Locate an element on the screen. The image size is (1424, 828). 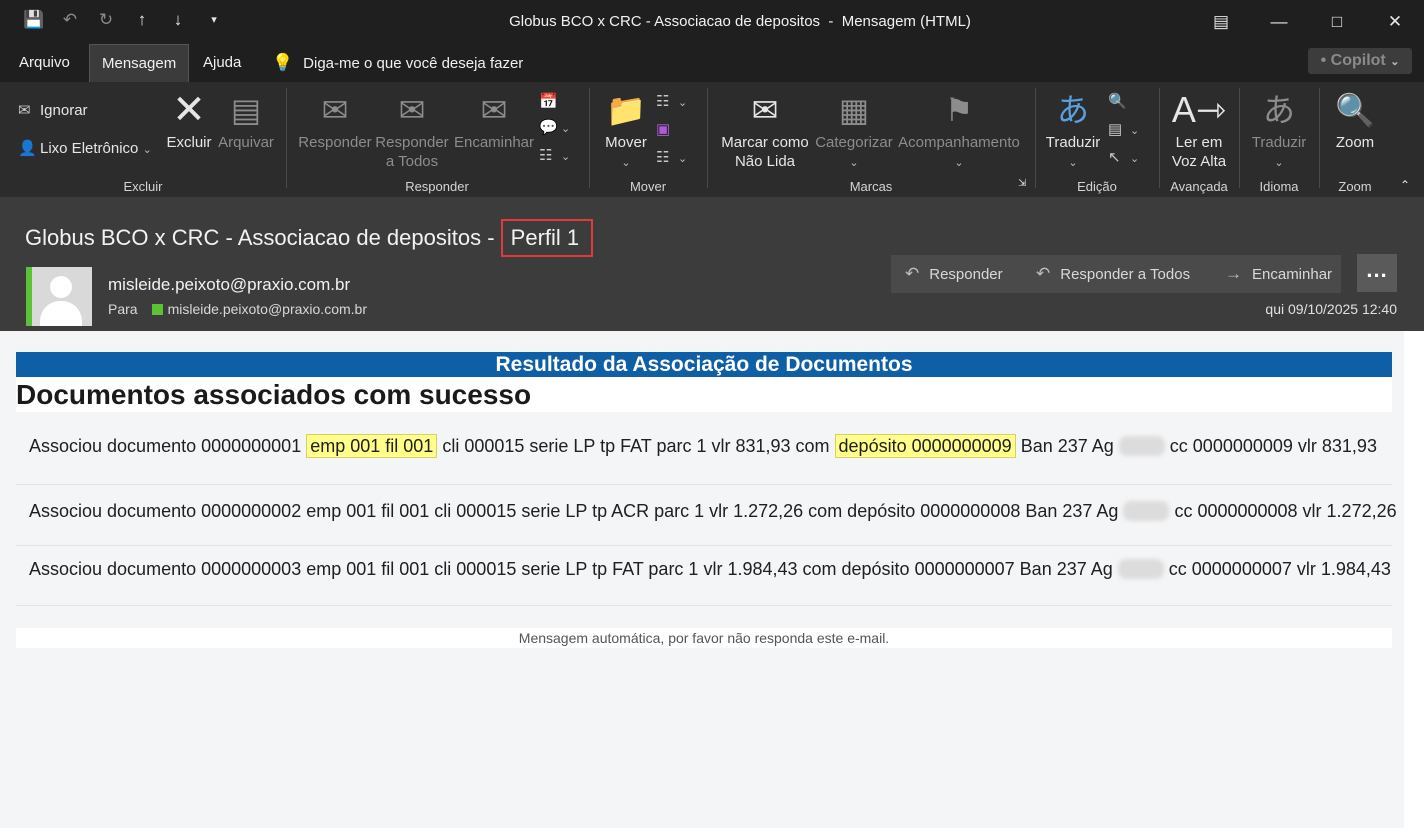
ignorar-label: Ignorar is located at coordinates (64, 110).